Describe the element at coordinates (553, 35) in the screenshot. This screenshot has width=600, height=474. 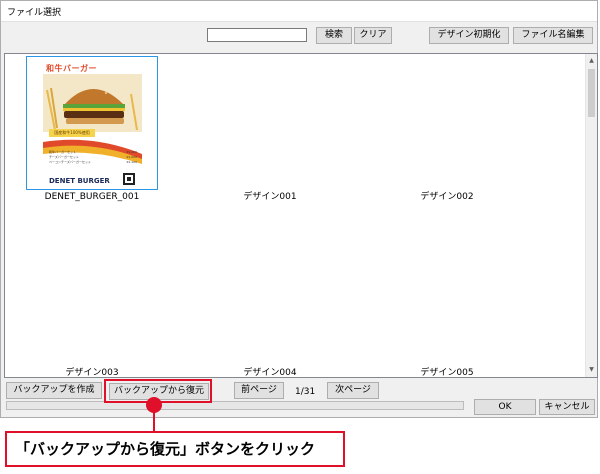
I see `rename-file-button: ファイル名編集` at that location.